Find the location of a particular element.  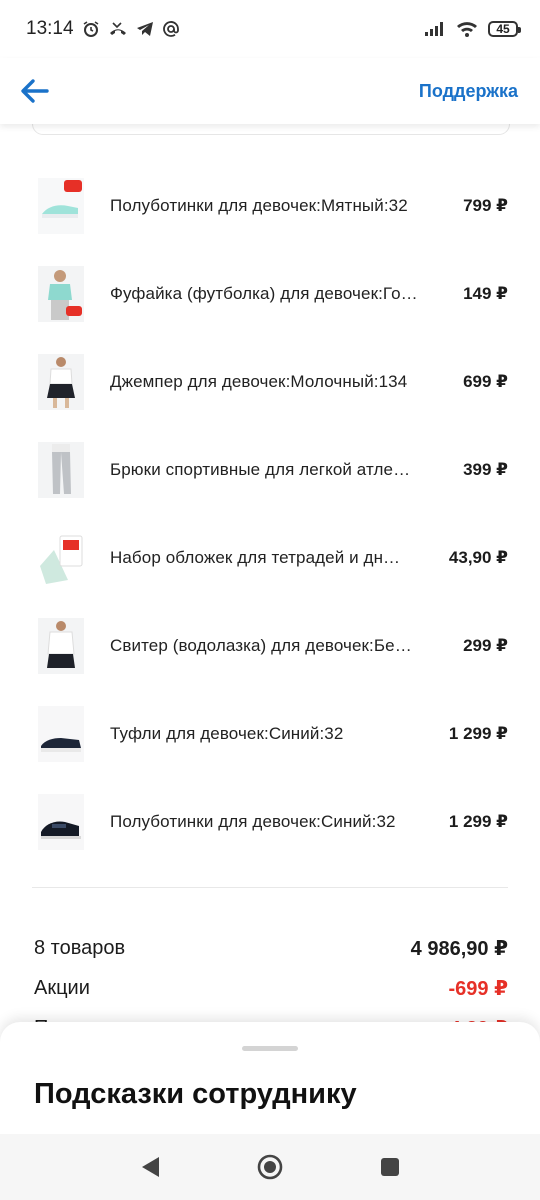

app-header: Поддержка is located at coordinates (270, 91).